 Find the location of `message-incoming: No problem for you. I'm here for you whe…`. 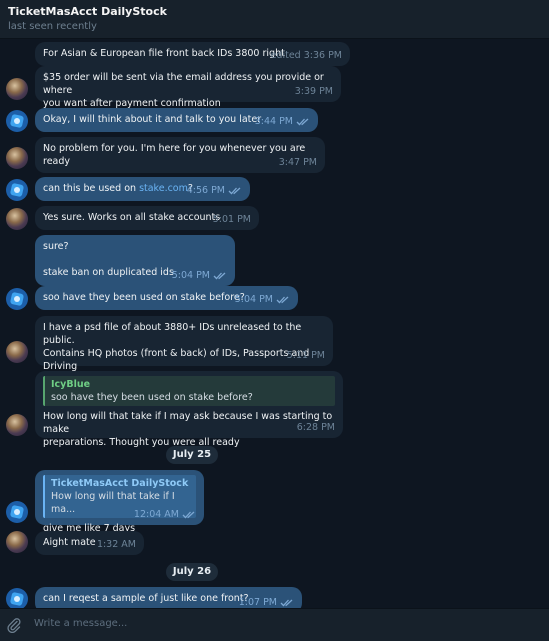

message-incoming: No problem for you. I'm here for you whe… is located at coordinates (180, 155).